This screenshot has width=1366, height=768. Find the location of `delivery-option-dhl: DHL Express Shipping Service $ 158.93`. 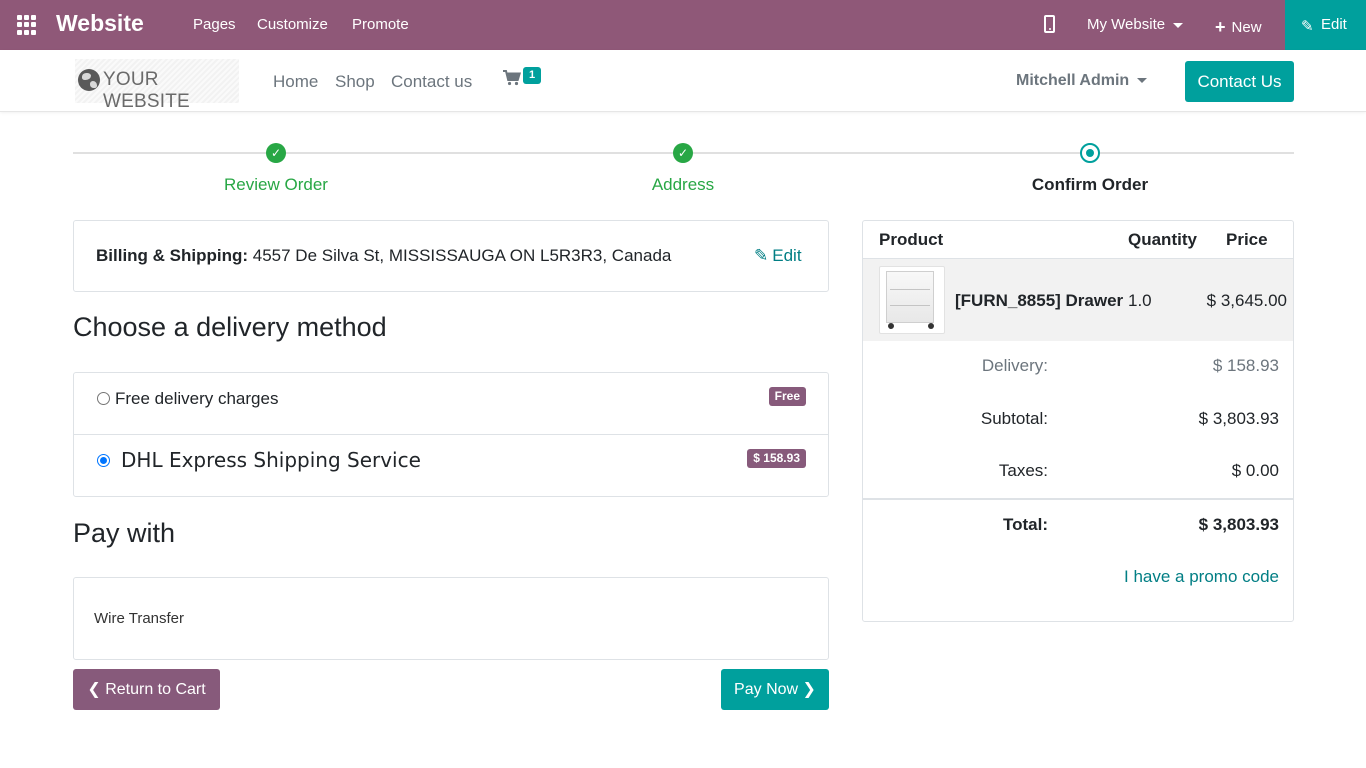

delivery-option-dhl: DHL Express Shipping Service $ 158.93 is located at coordinates (451, 466).